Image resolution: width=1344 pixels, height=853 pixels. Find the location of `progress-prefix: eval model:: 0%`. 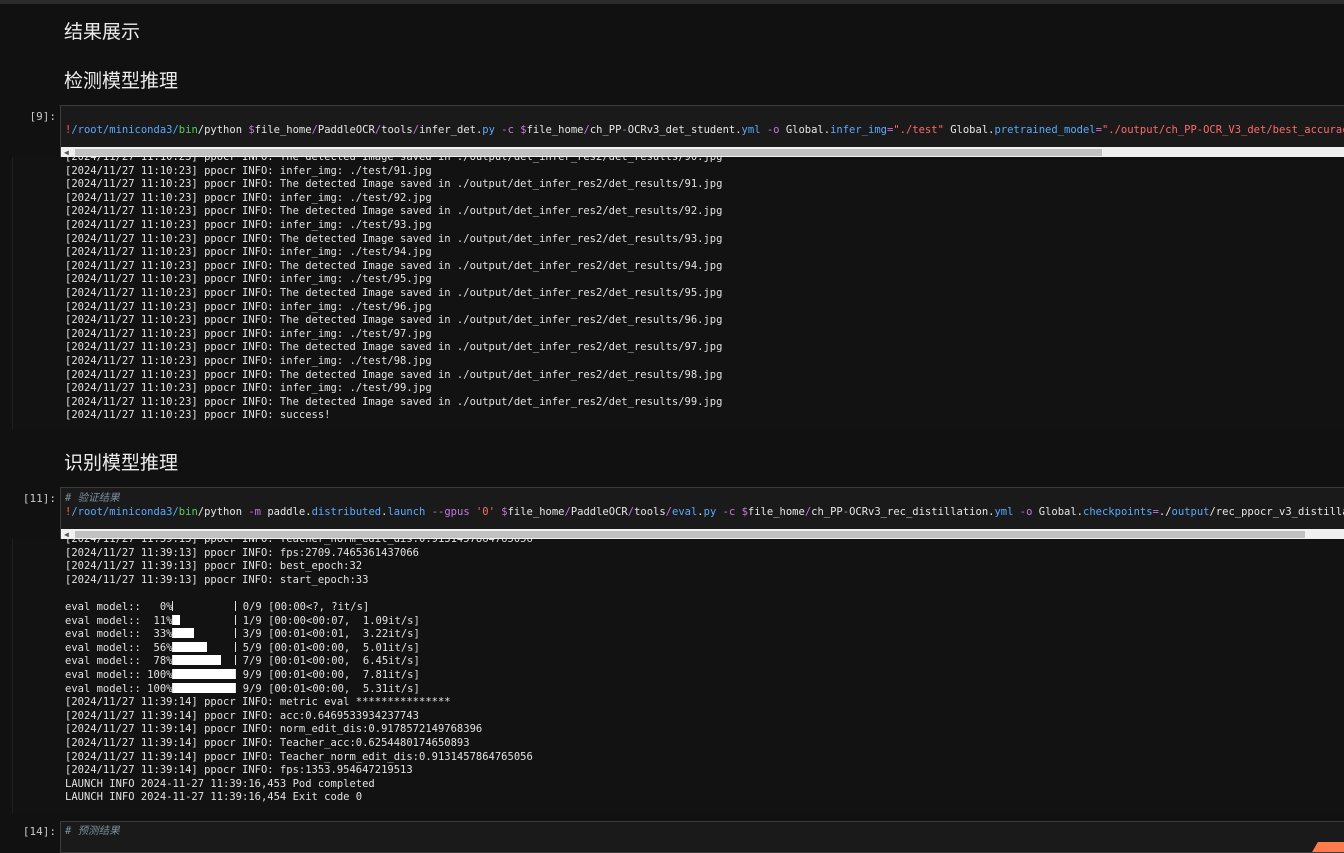

progress-prefix: eval model:: 0% is located at coordinates (119, 606).